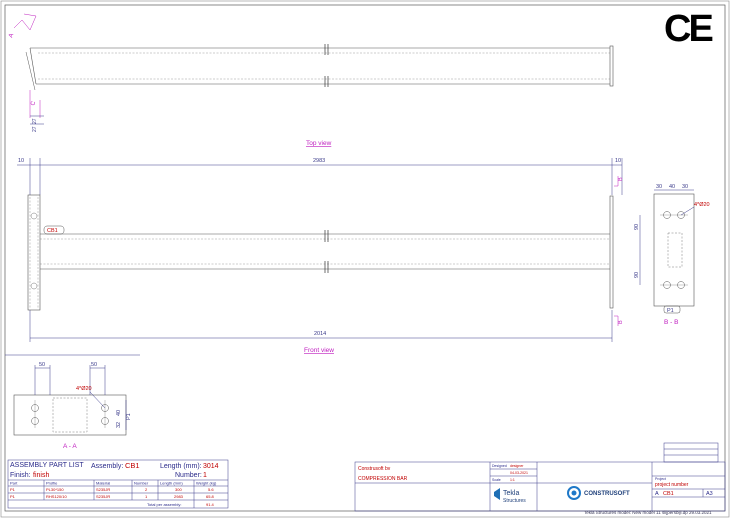  What do you see at coordinates (517, 466) in the screenshot?
I see `designed-value: designer` at bounding box center [517, 466].